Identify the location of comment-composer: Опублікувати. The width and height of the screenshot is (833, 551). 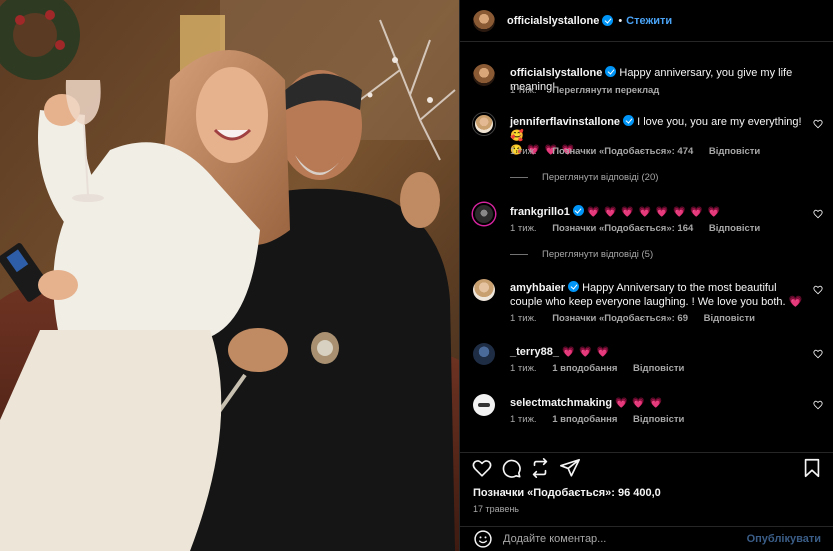
(646, 538).